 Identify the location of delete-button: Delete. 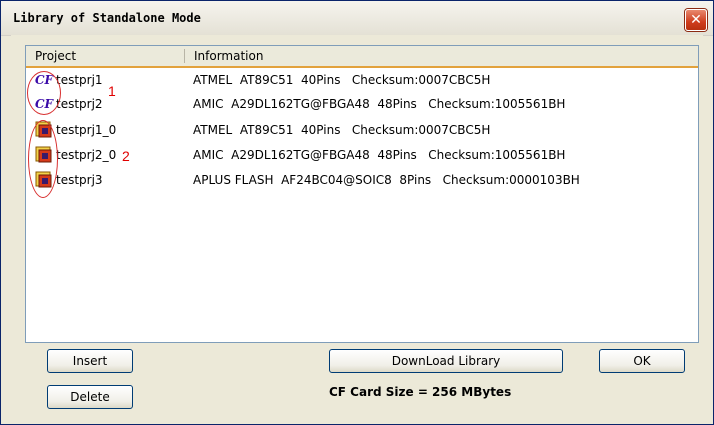
(90, 397).